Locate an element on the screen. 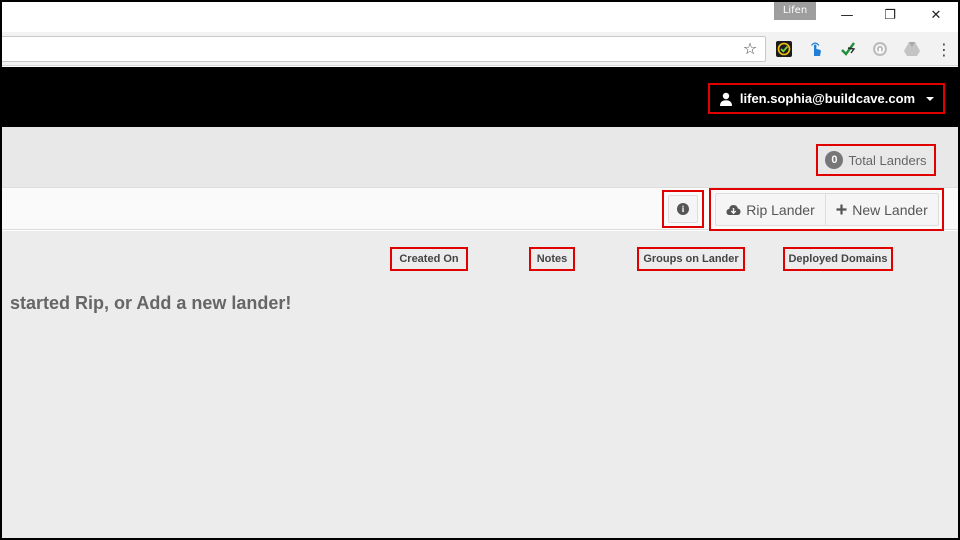 The image size is (960, 540). app-navbar: lifen.sophia@buildcave.com is located at coordinates (480, 97).